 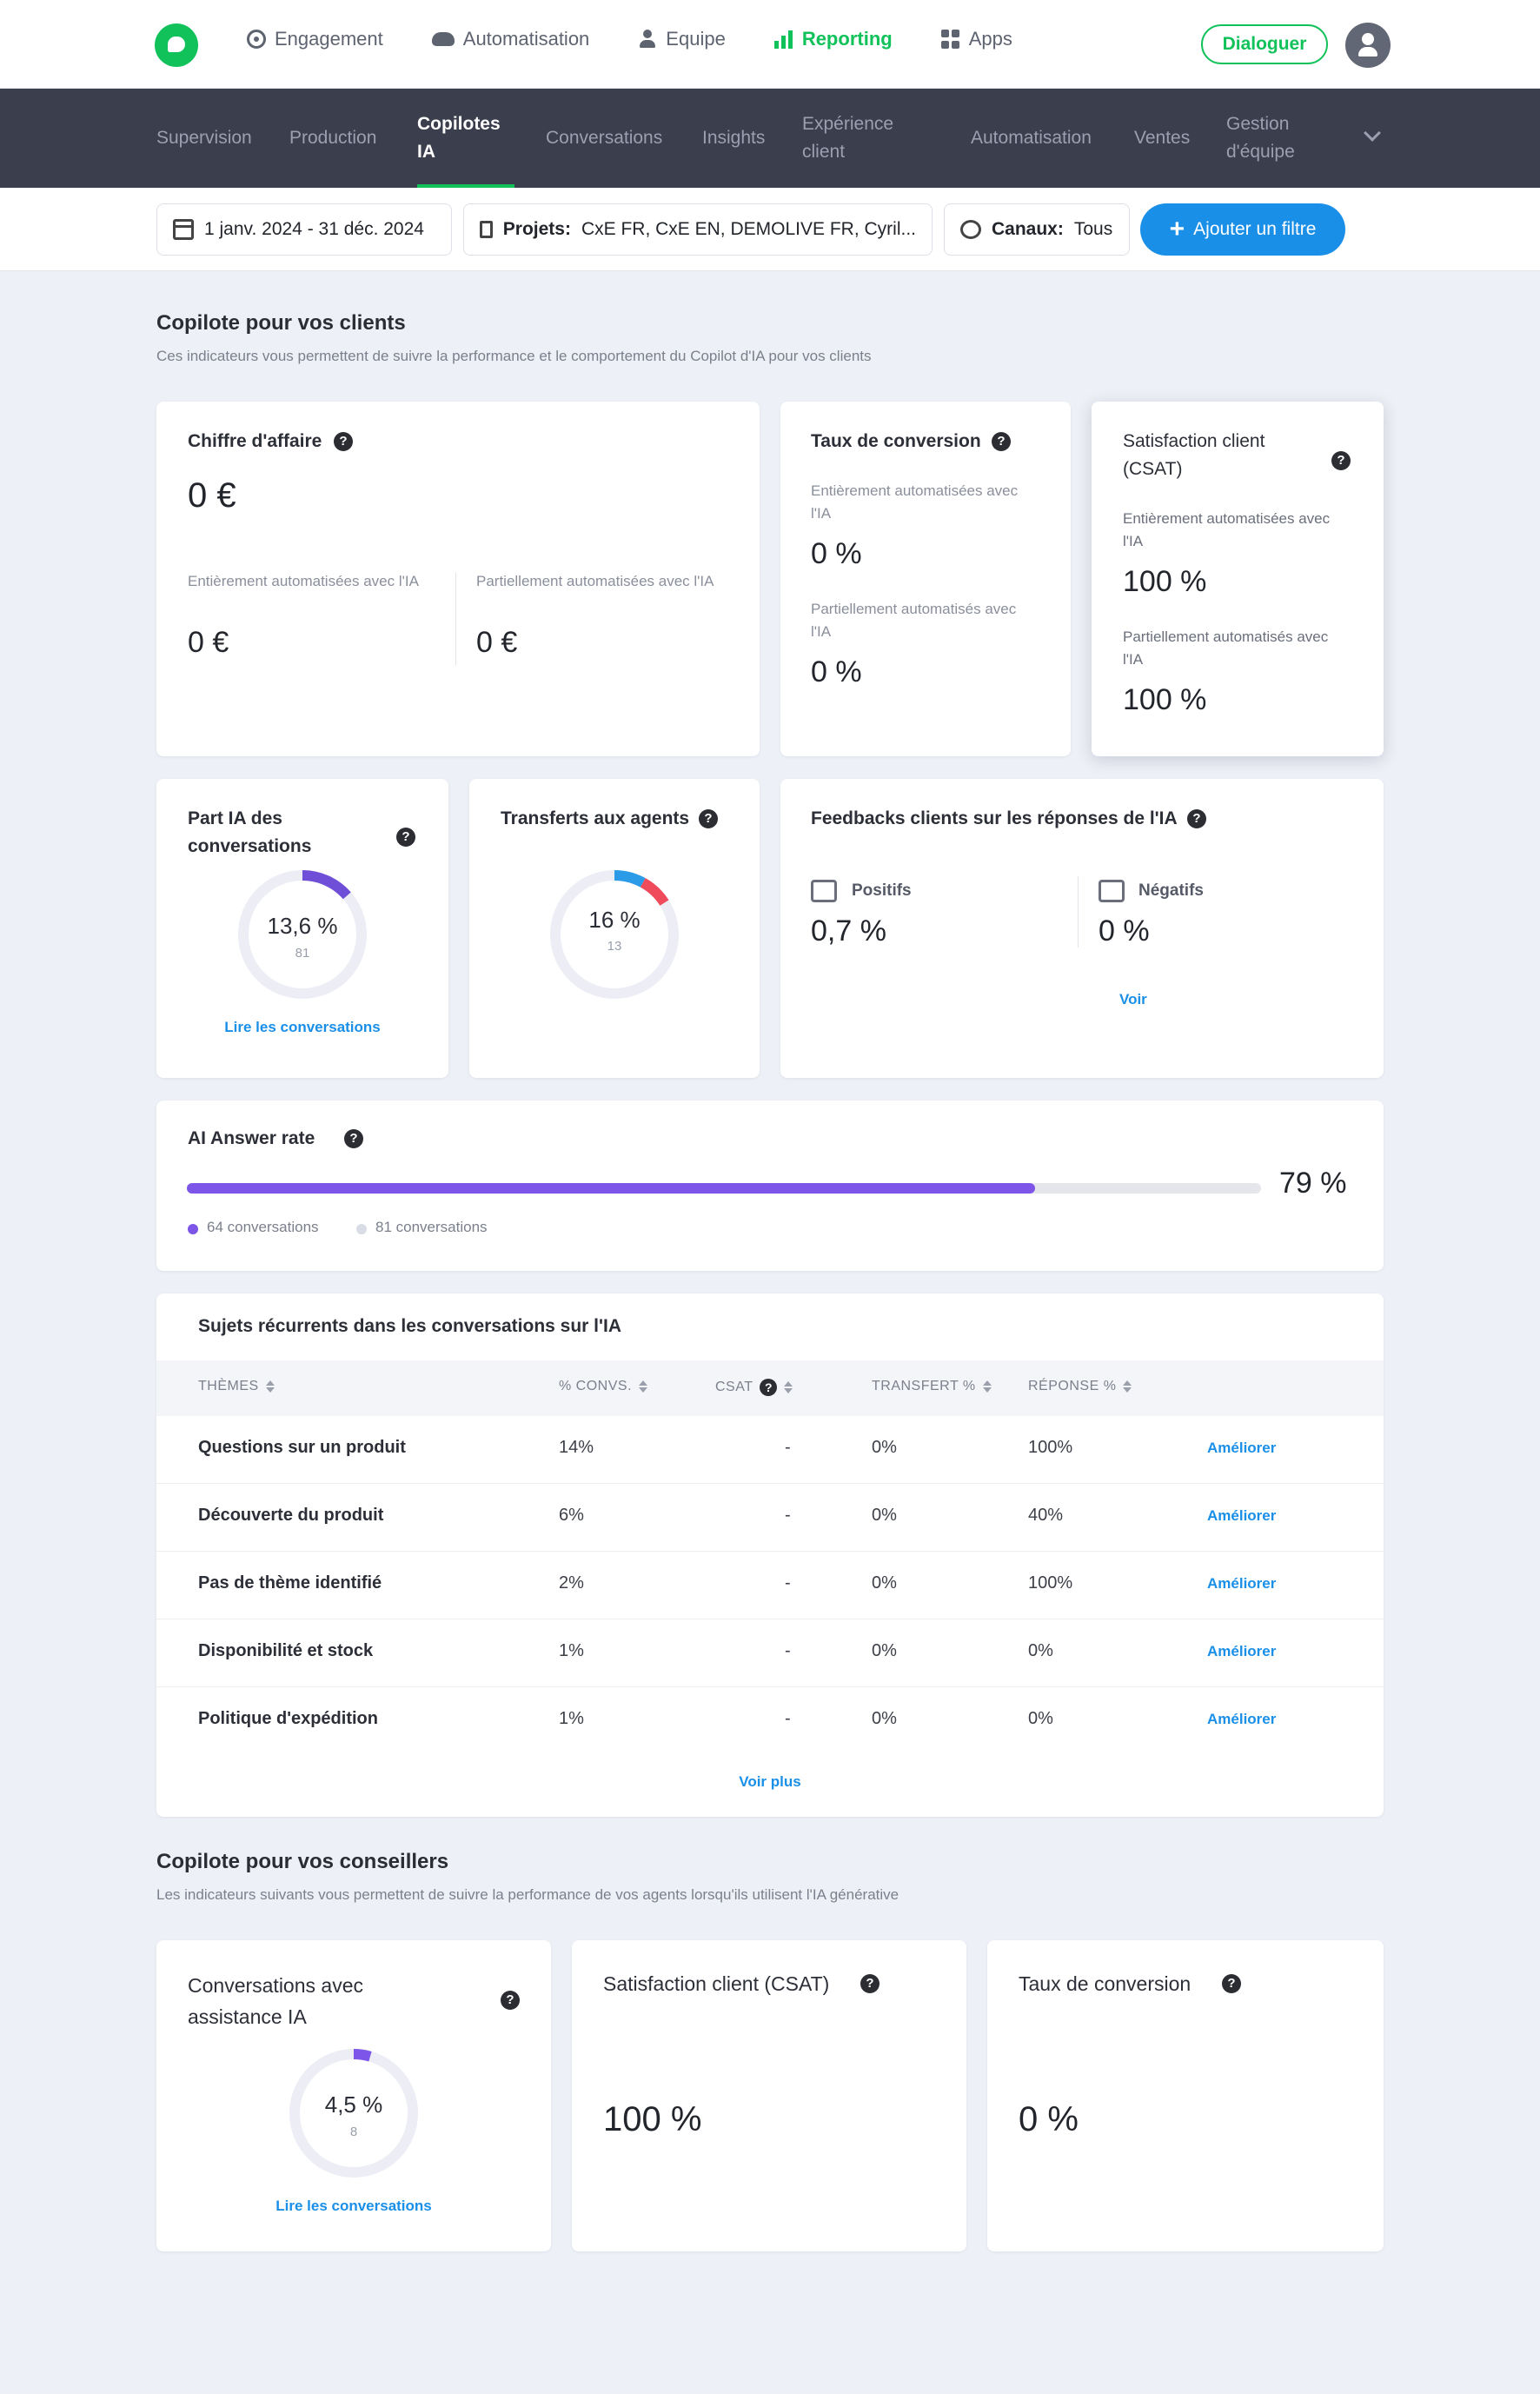 I want to click on tab-production: Production, so click(x=332, y=138).